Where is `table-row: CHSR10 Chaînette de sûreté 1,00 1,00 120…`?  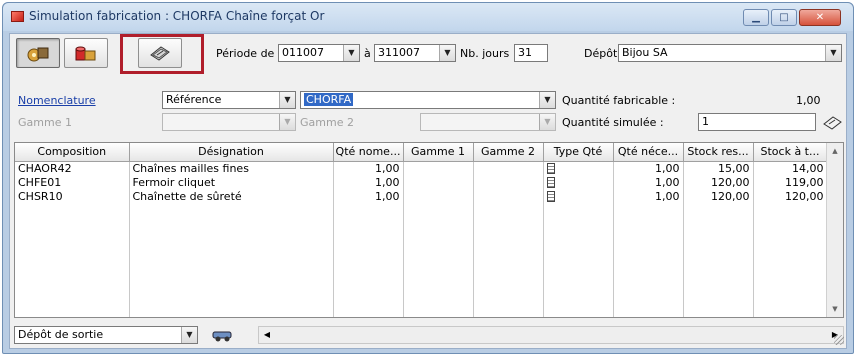
table-row: CHSR10 Chaînette de sûreté 1,00 1,00 120… is located at coordinates (421, 196).